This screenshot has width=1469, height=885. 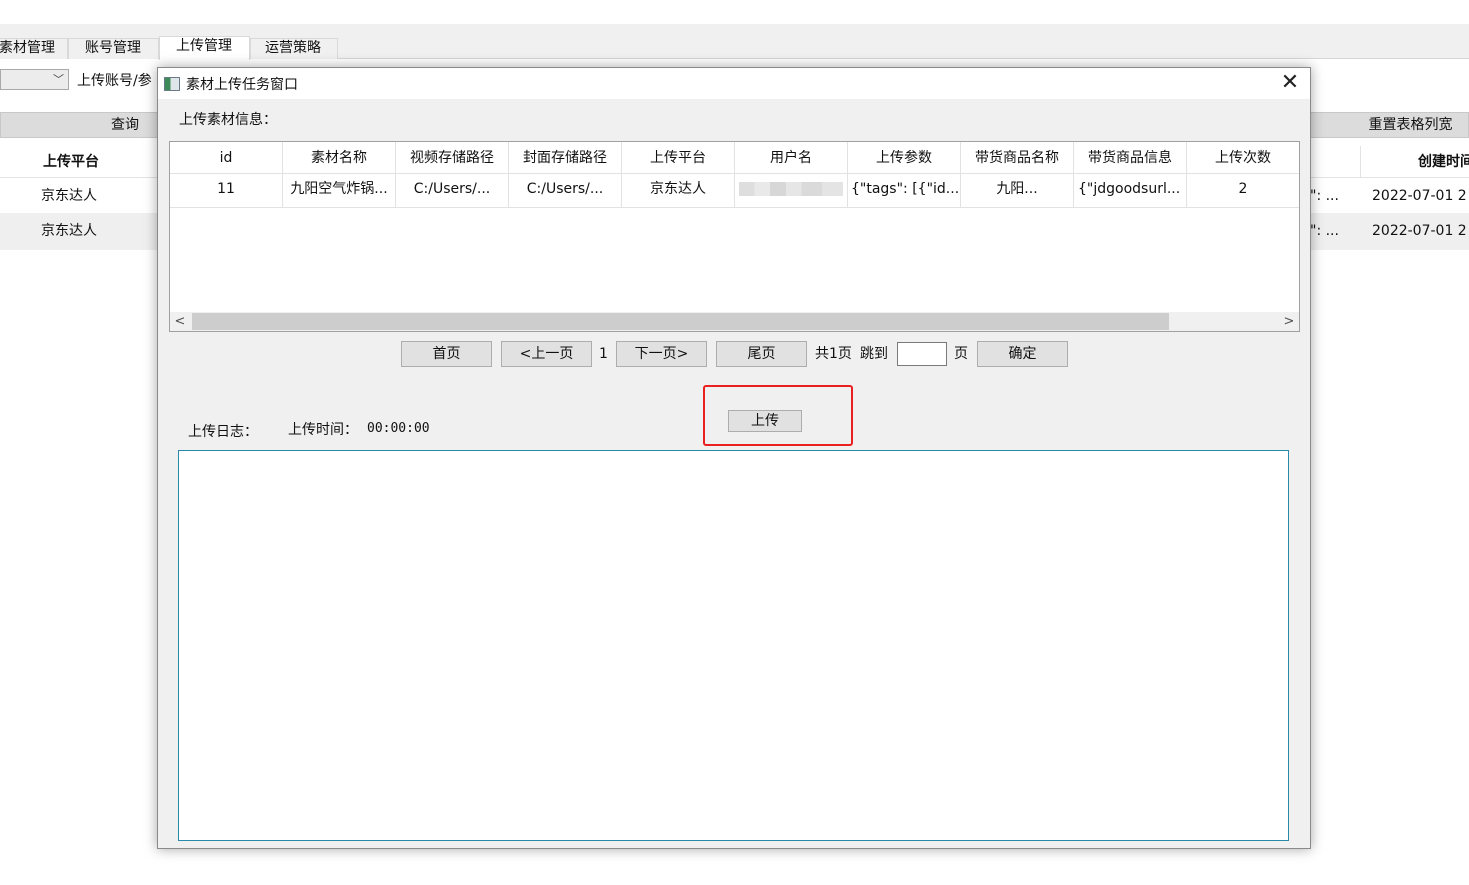 I want to click on redacted-username, so click(x=791, y=189).